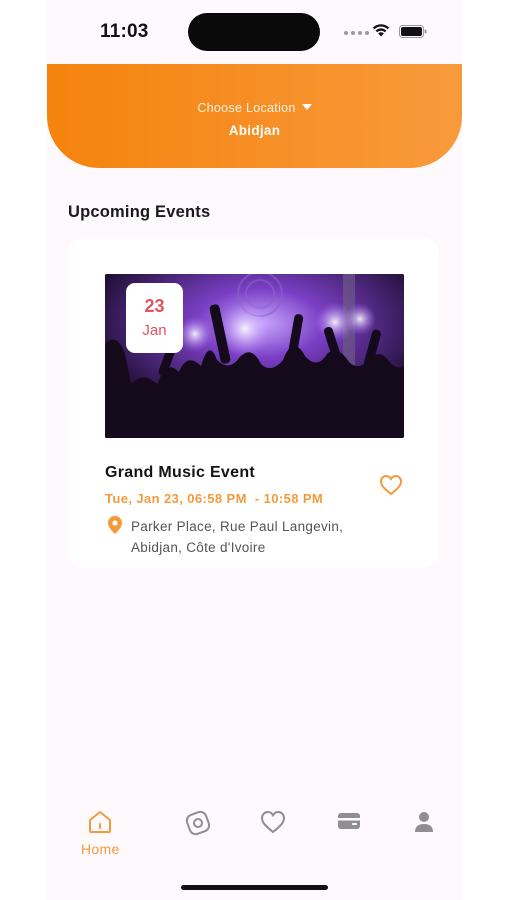  What do you see at coordinates (306, 107) in the screenshot?
I see `caret-down-icon` at bounding box center [306, 107].